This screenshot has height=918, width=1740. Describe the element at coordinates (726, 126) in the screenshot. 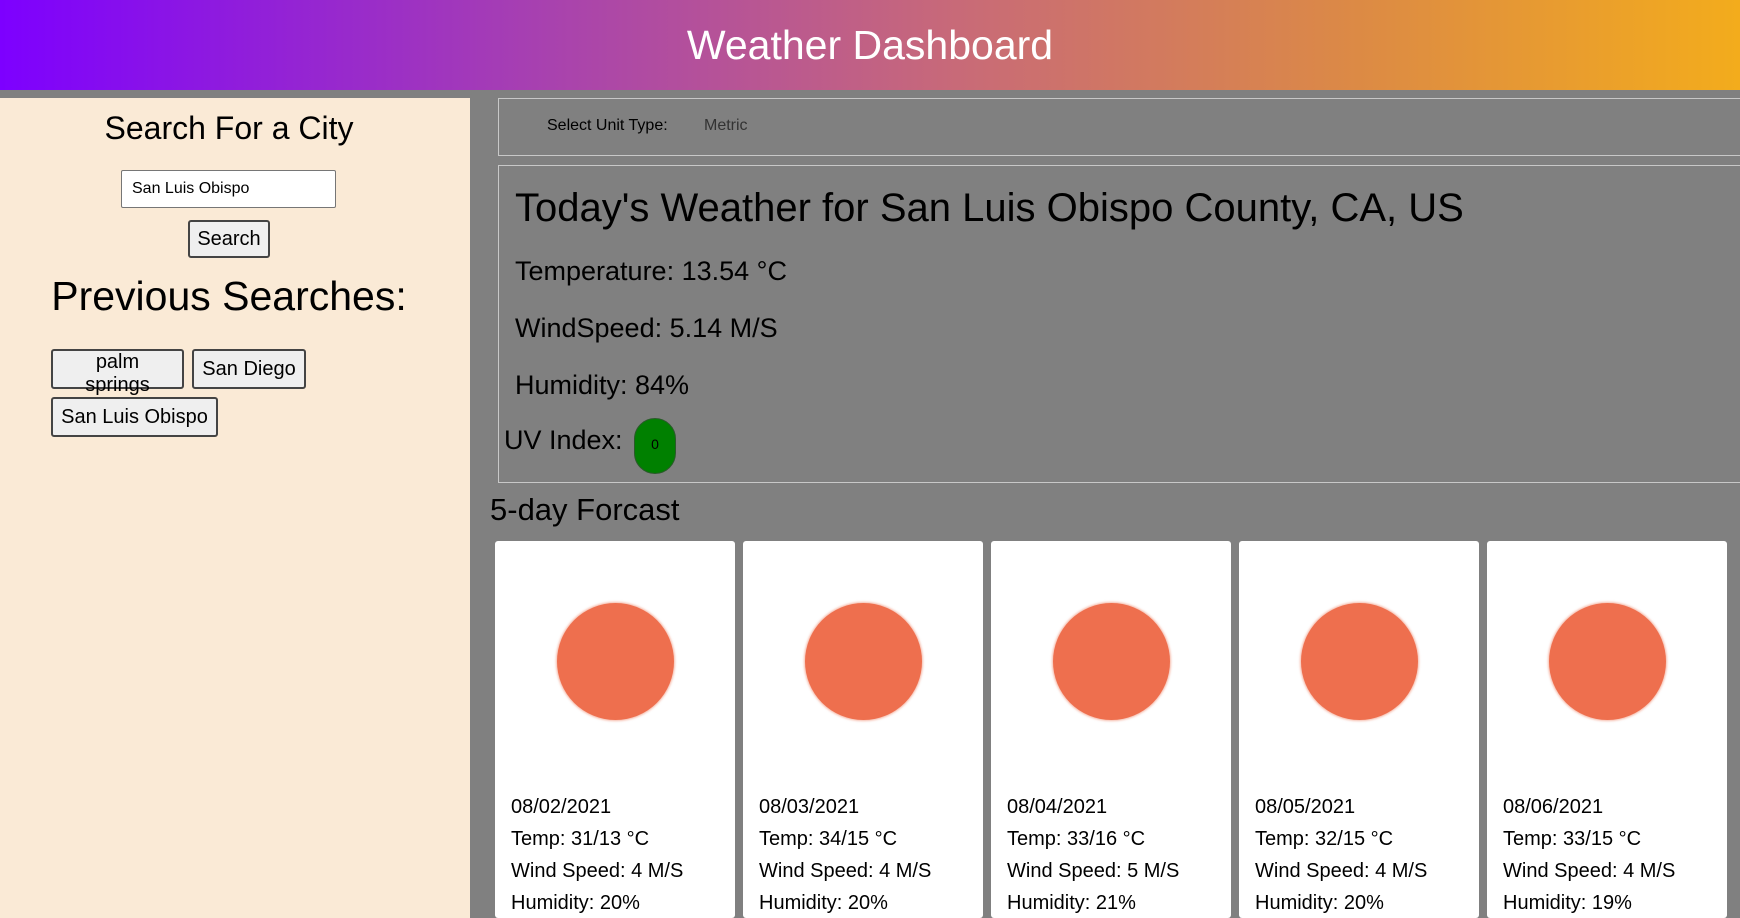

I see `unit-type-select: Metric` at that location.